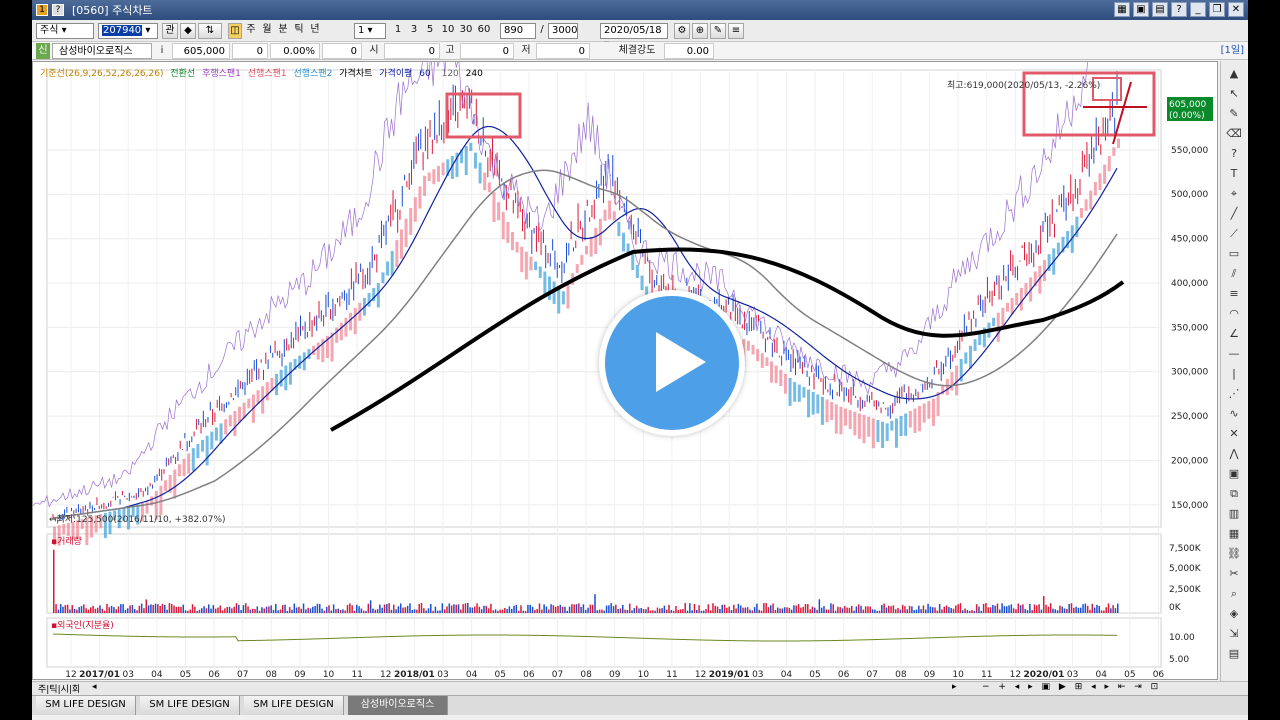 The width and height of the screenshot is (1280, 720). I want to click on magnet-icon: ⌖, so click(1234, 194).